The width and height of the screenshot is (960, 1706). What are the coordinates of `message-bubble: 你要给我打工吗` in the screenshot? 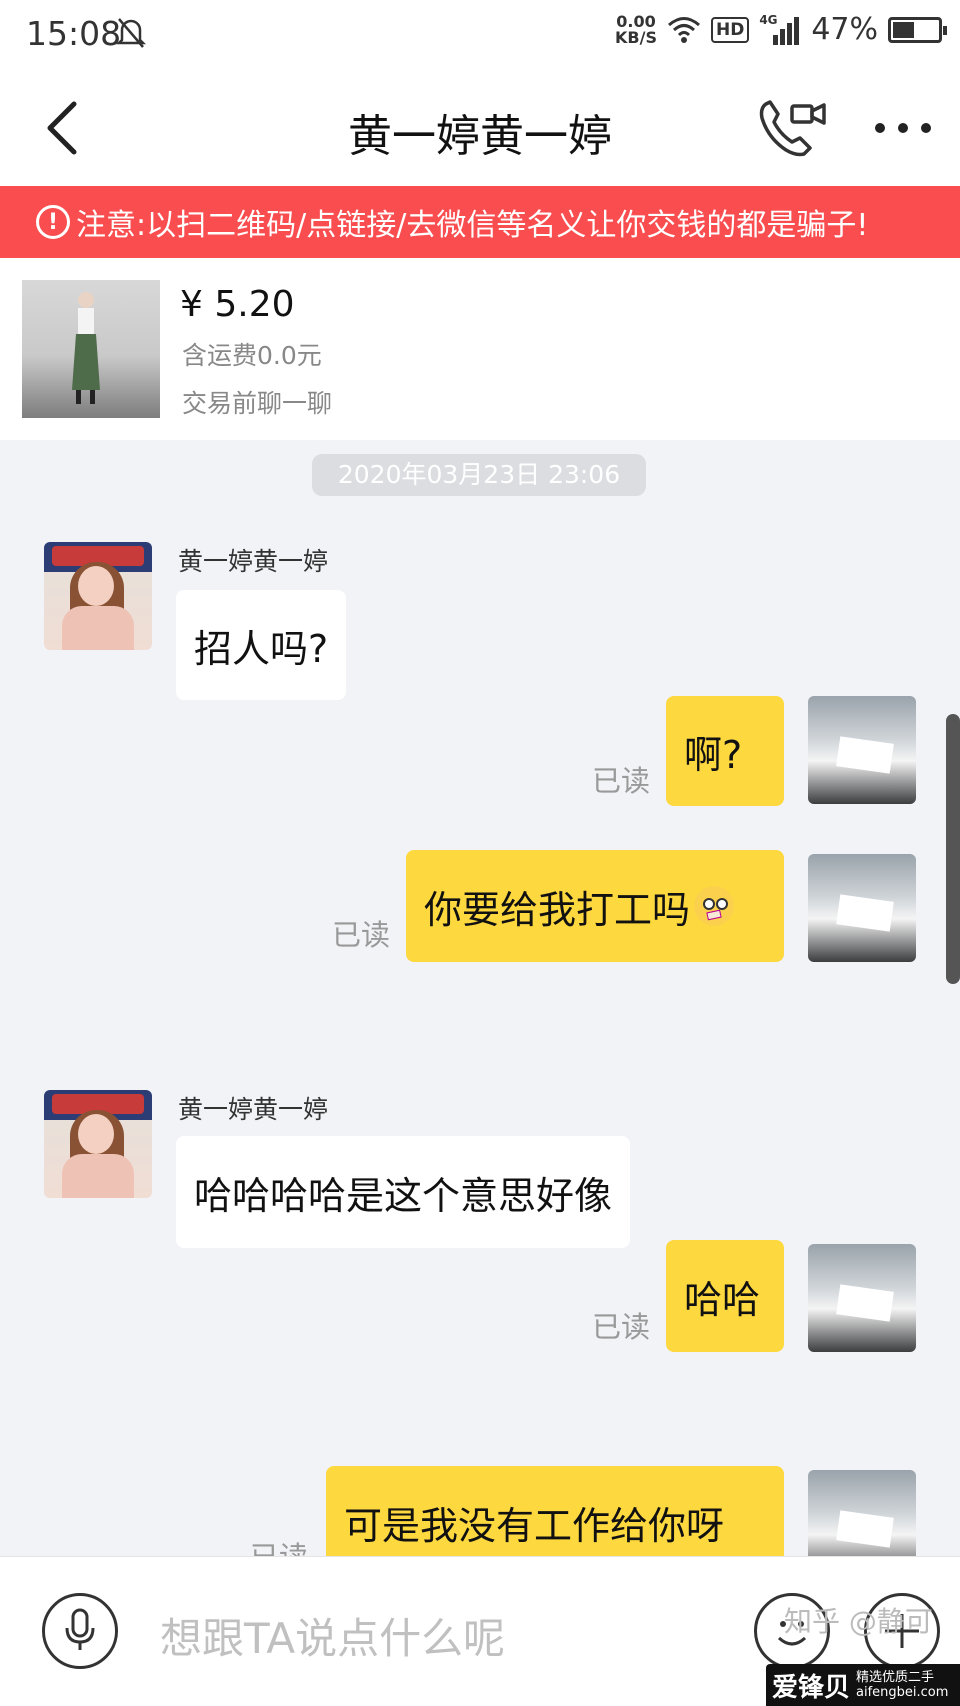 It's located at (595, 906).